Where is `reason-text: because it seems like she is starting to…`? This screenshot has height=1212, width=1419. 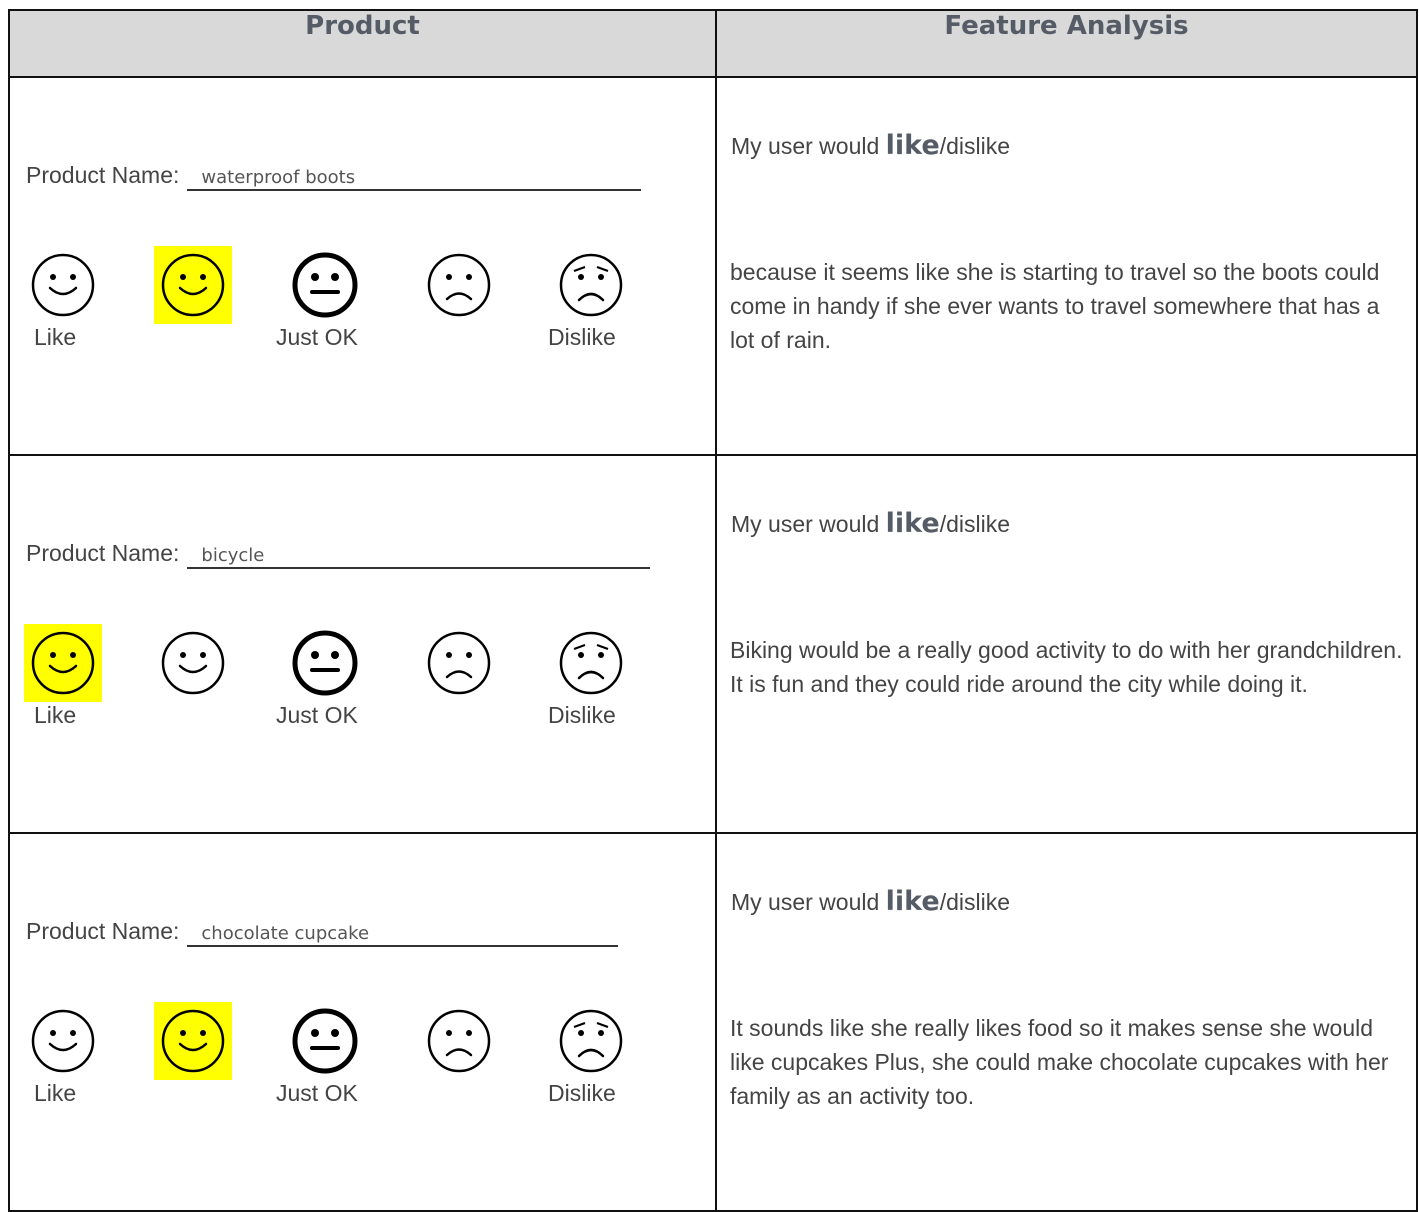 reason-text: because it seems like she is starting to… is located at coordinates (1068, 306).